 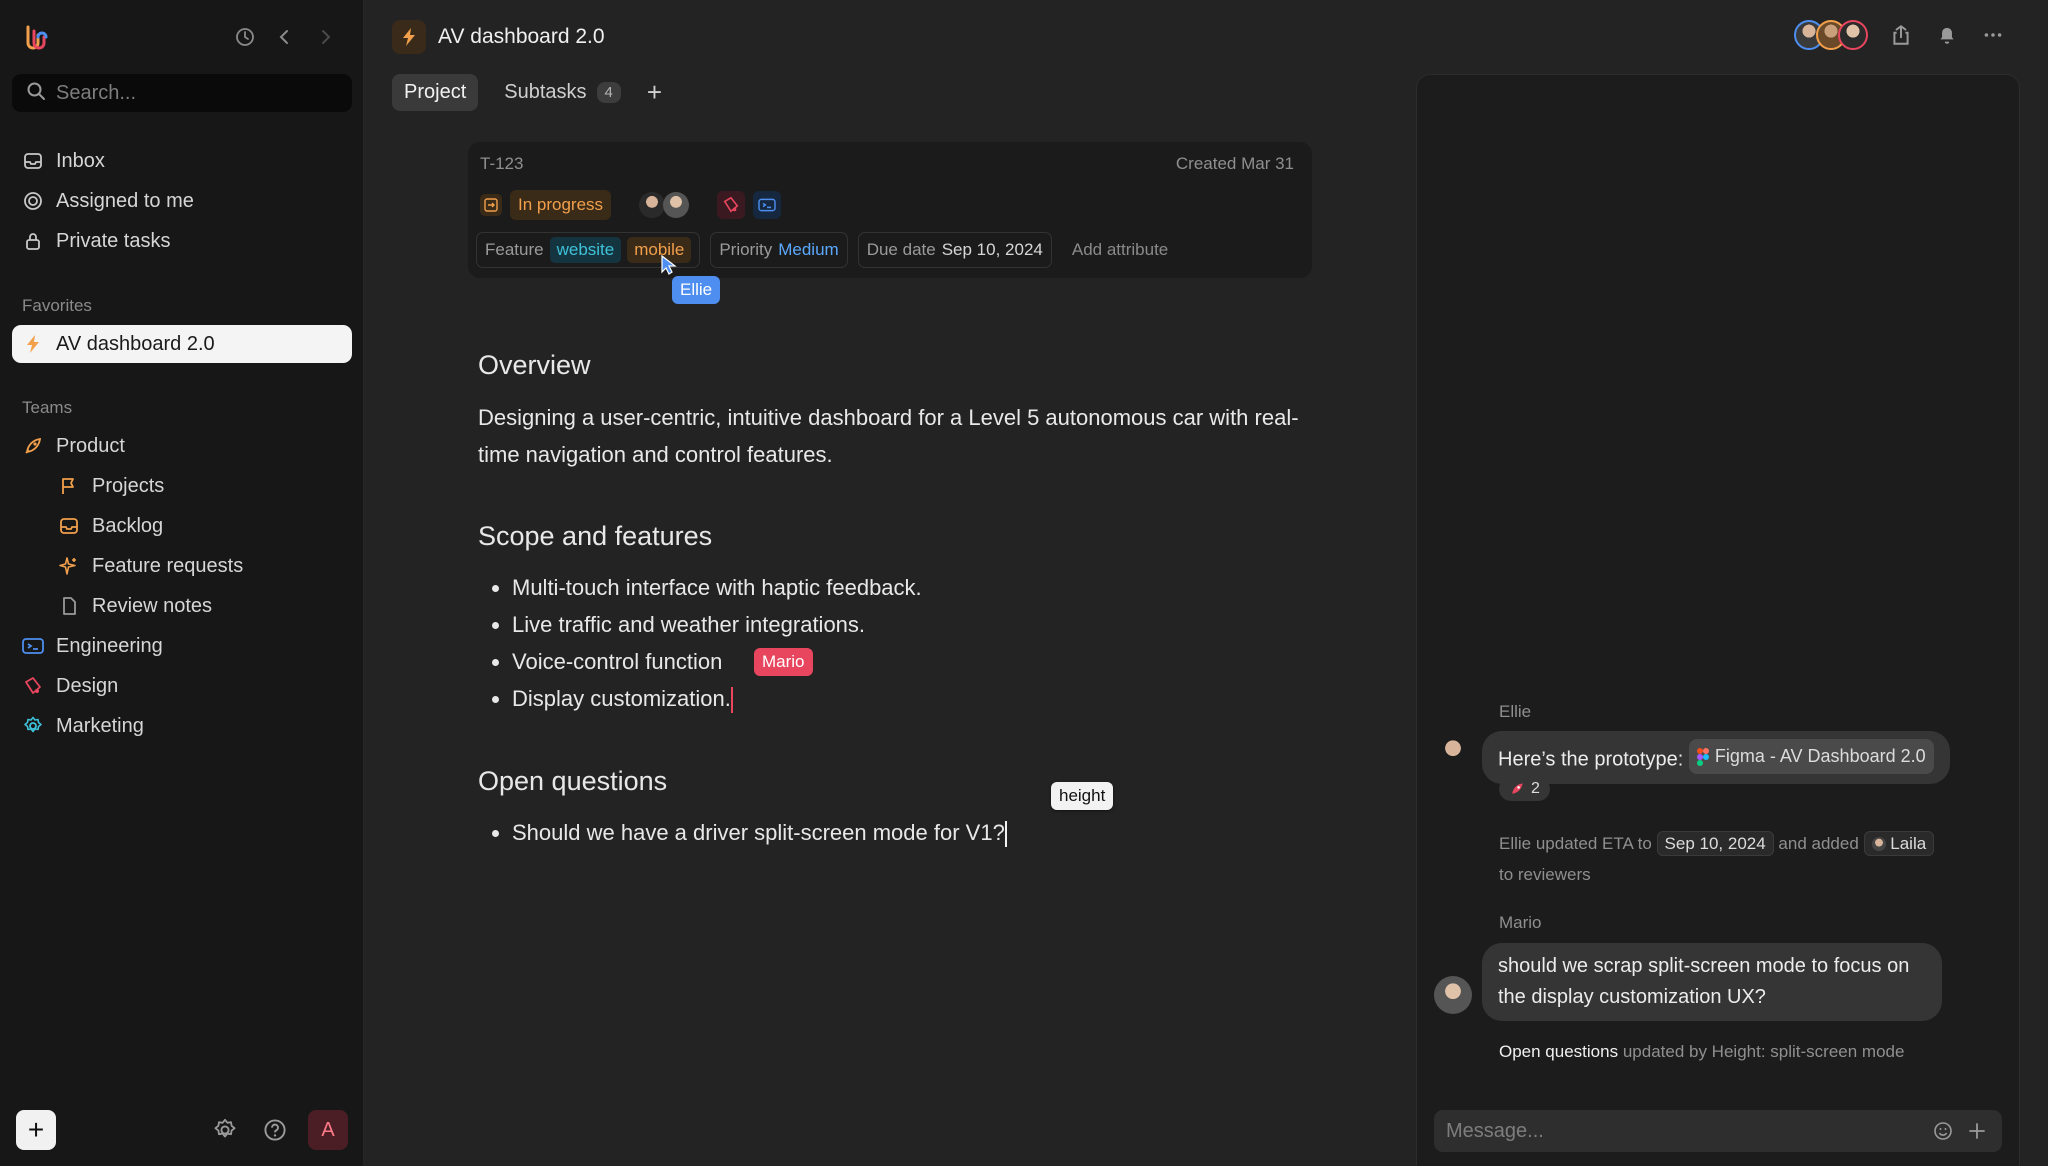 I want to click on list-item: Live traffic and weather integrations., so click(x=717, y=624).